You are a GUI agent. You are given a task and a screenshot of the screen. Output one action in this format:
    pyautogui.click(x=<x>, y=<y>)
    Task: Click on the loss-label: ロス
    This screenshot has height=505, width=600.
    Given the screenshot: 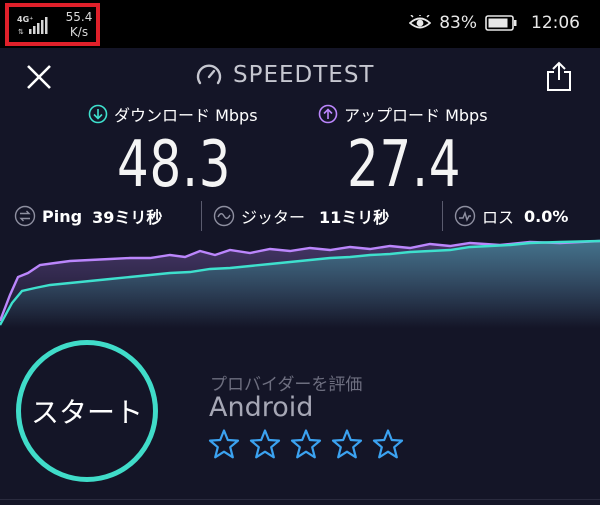 What is the action you would take?
    pyautogui.click(x=498, y=217)
    